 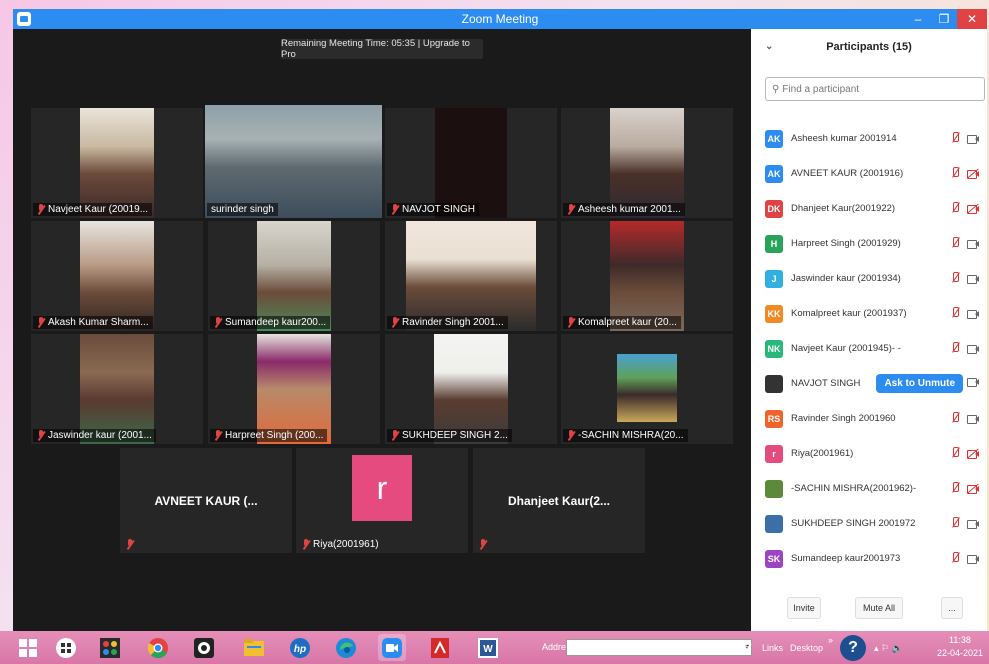 What do you see at coordinates (748, 645) in the screenshot?
I see `refresh-icon: ↻` at bounding box center [748, 645].